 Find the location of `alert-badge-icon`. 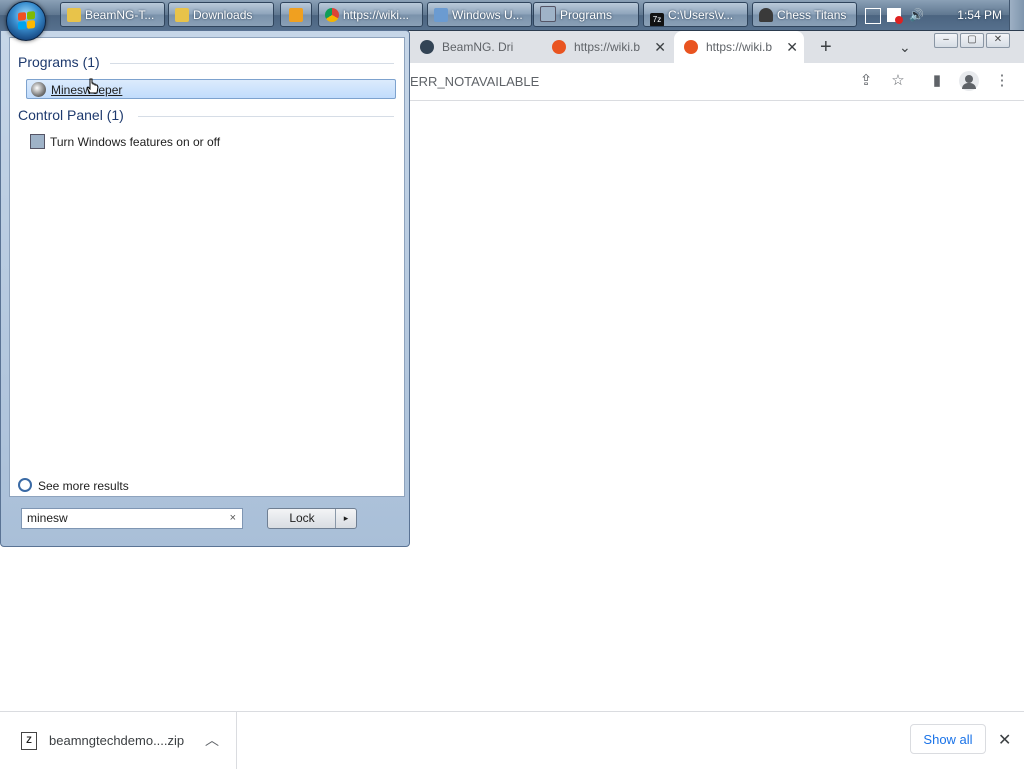

alert-badge-icon is located at coordinates (899, 20).